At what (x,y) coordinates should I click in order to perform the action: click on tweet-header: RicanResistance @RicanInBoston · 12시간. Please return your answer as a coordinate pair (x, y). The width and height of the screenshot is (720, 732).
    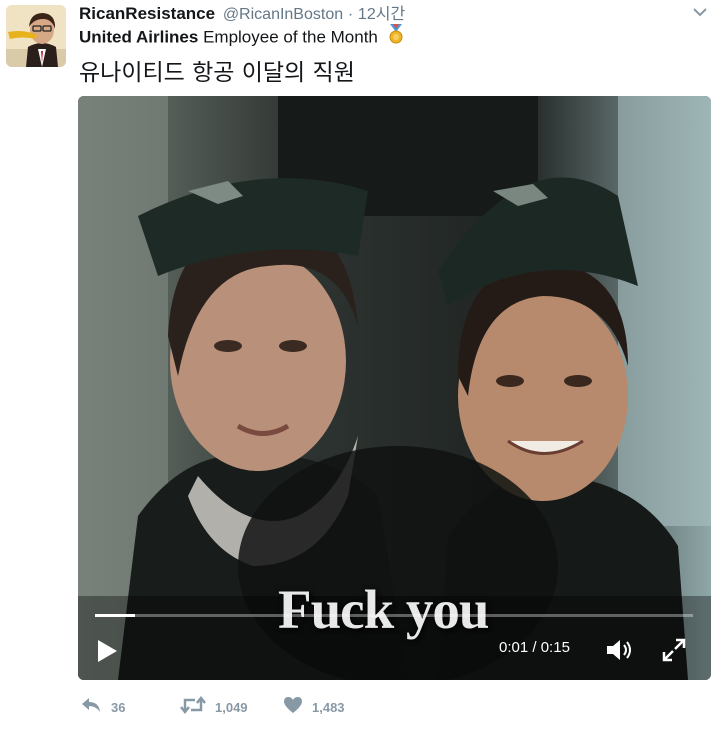
    Looking at the image, I should click on (242, 14).